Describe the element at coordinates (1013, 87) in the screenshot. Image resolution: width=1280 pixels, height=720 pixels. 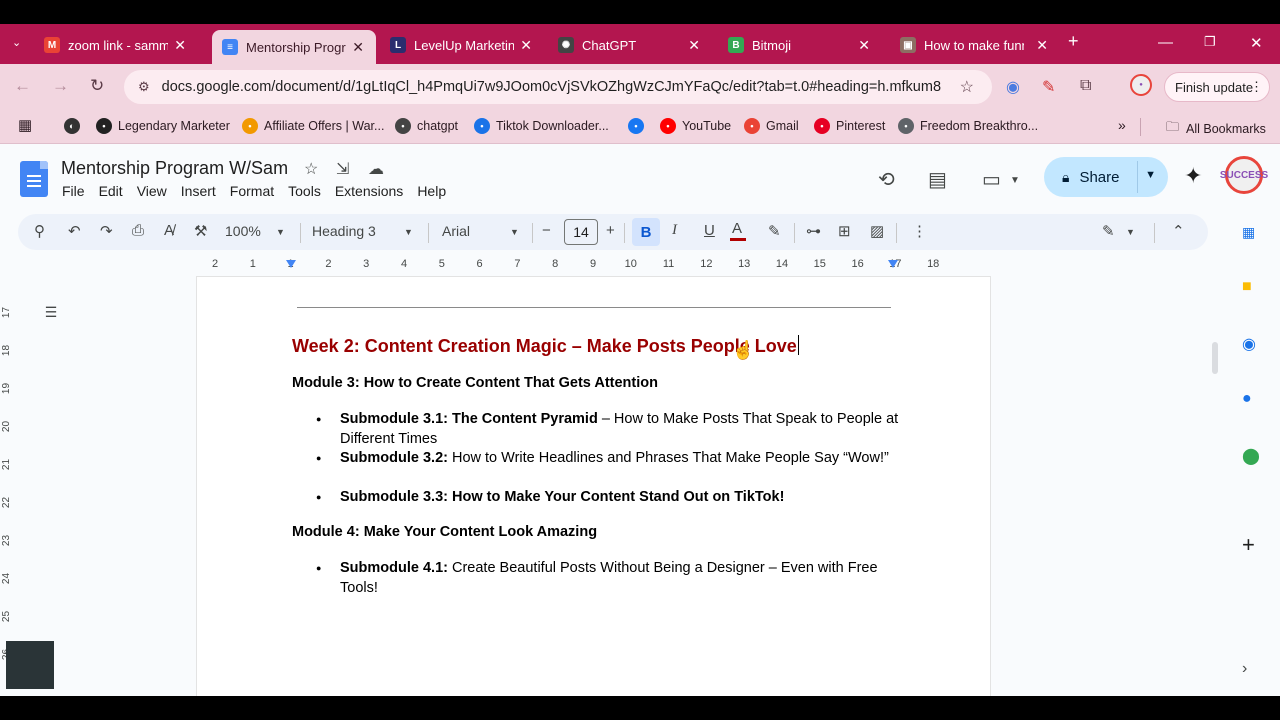
I see `extension-globe-icon: ◉` at that location.